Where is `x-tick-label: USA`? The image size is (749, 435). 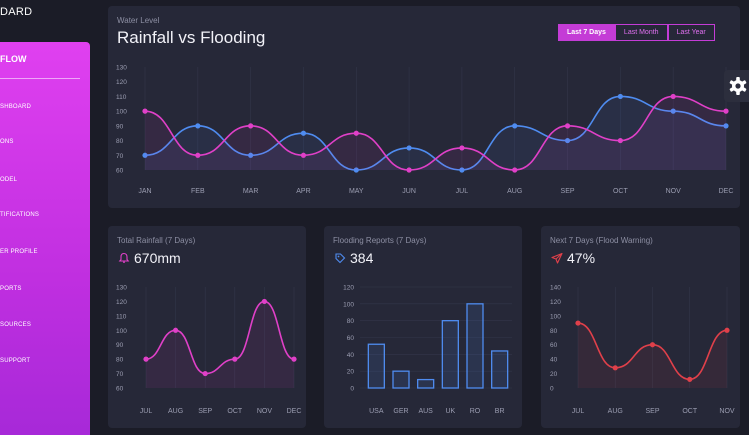
x-tick-label: USA is located at coordinates (376, 411).